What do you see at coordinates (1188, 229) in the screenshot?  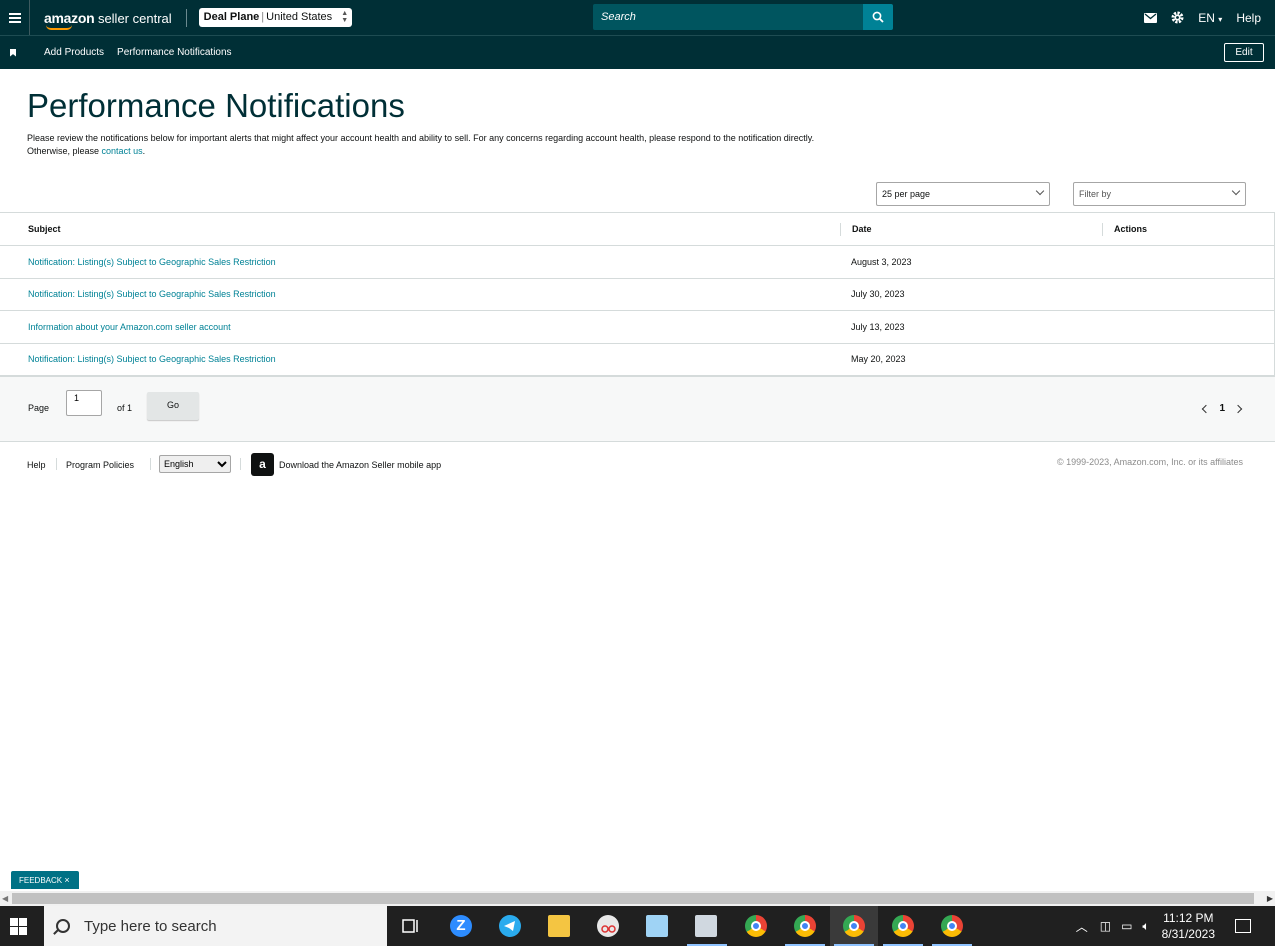 I see `header-actions: Actions` at bounding box center [1188, 229].